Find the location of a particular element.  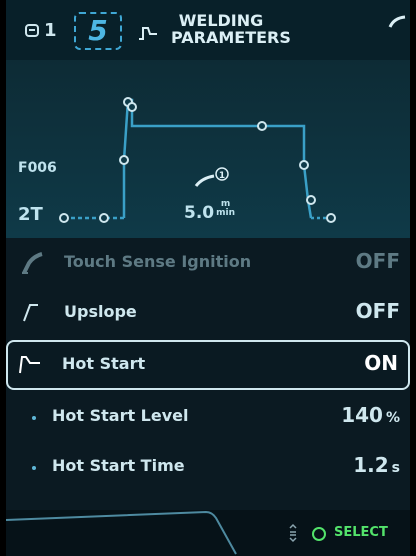

header-bar: 1 5 WELDING PARAMETERS is located at coordinates (208, 30).